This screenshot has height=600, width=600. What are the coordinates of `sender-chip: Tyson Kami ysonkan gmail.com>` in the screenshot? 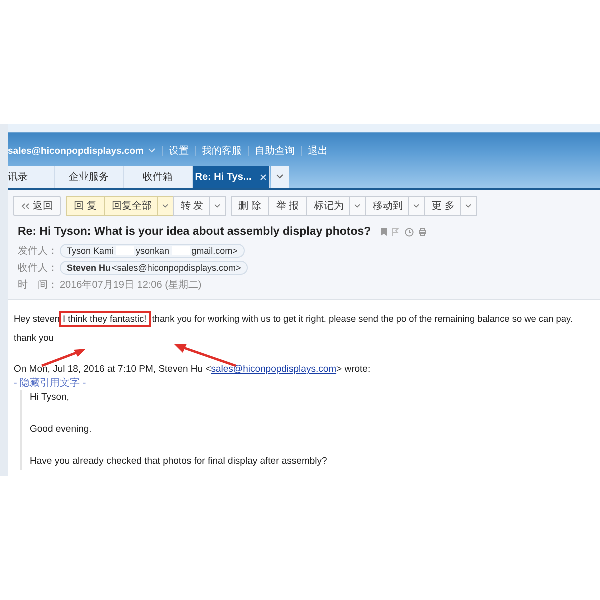 It's located at (152, 251).